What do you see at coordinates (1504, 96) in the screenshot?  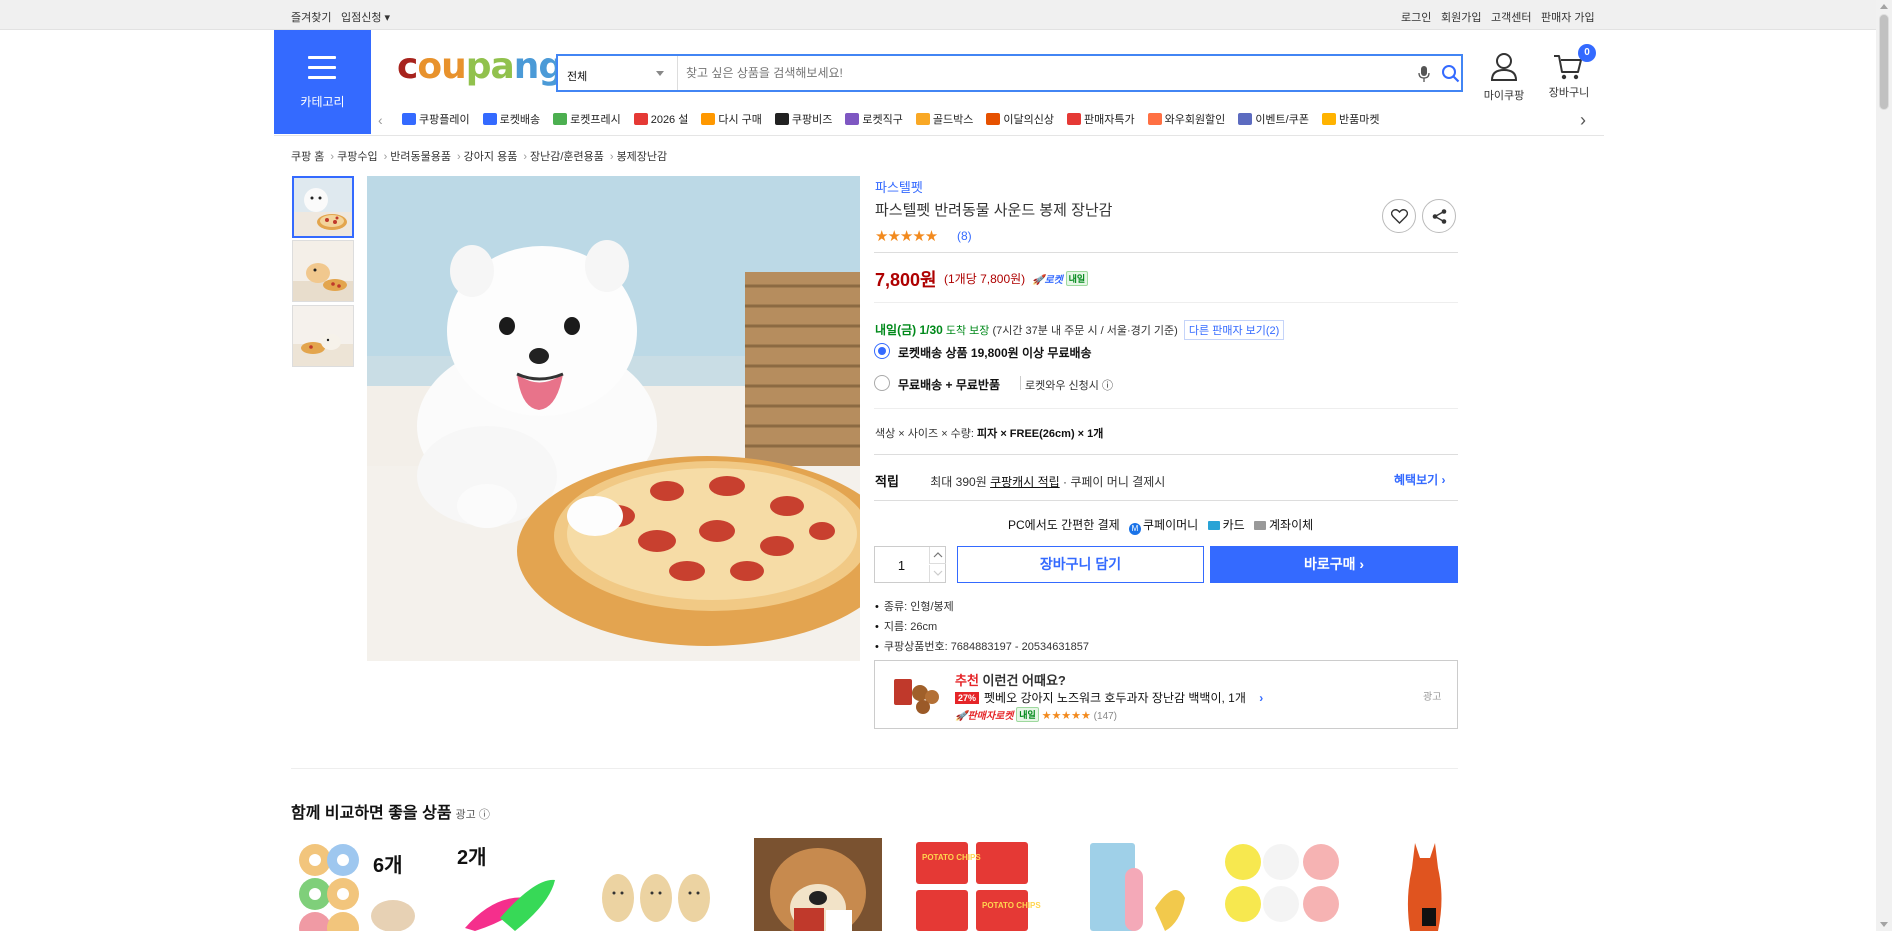 I see `mypage-label: 마이쿠팡` at bounding box center [1504, 96].